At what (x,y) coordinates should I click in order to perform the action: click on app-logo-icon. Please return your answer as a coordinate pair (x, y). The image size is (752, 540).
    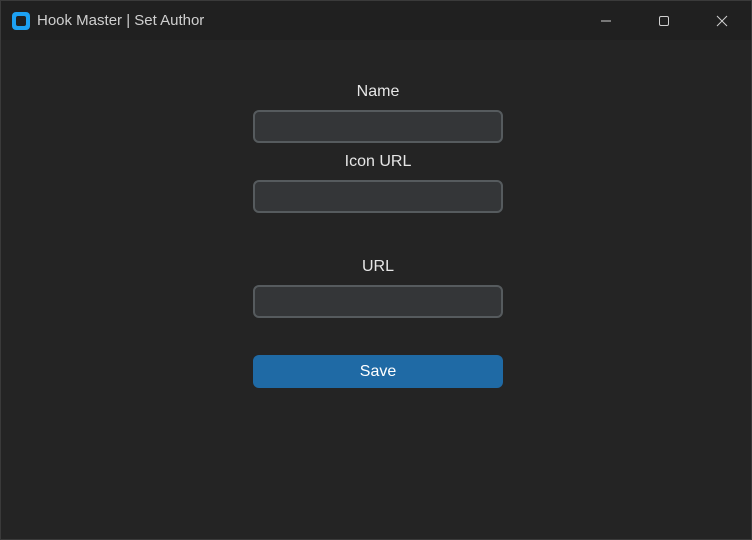
    Looking at the image, I should click on (21, 21).